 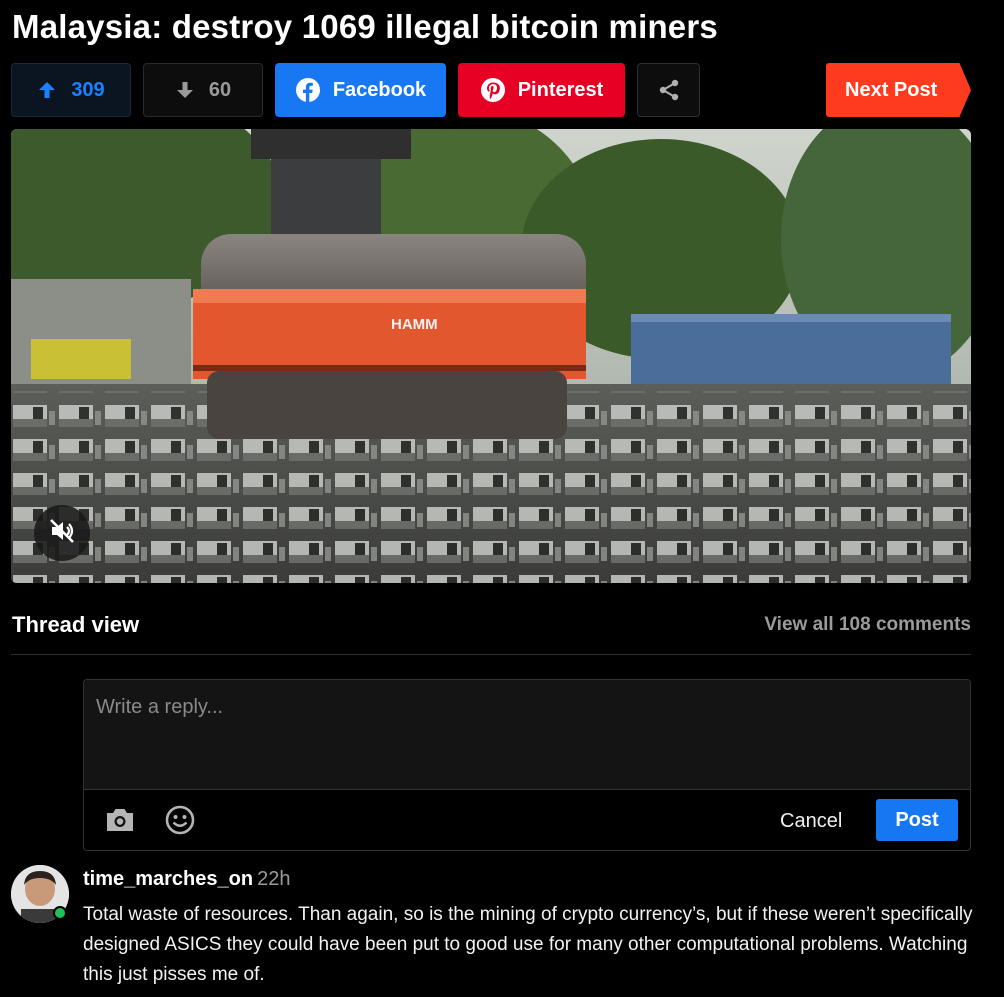 I want to click on next-post-label: Next Post, so click(x=891, y=89).